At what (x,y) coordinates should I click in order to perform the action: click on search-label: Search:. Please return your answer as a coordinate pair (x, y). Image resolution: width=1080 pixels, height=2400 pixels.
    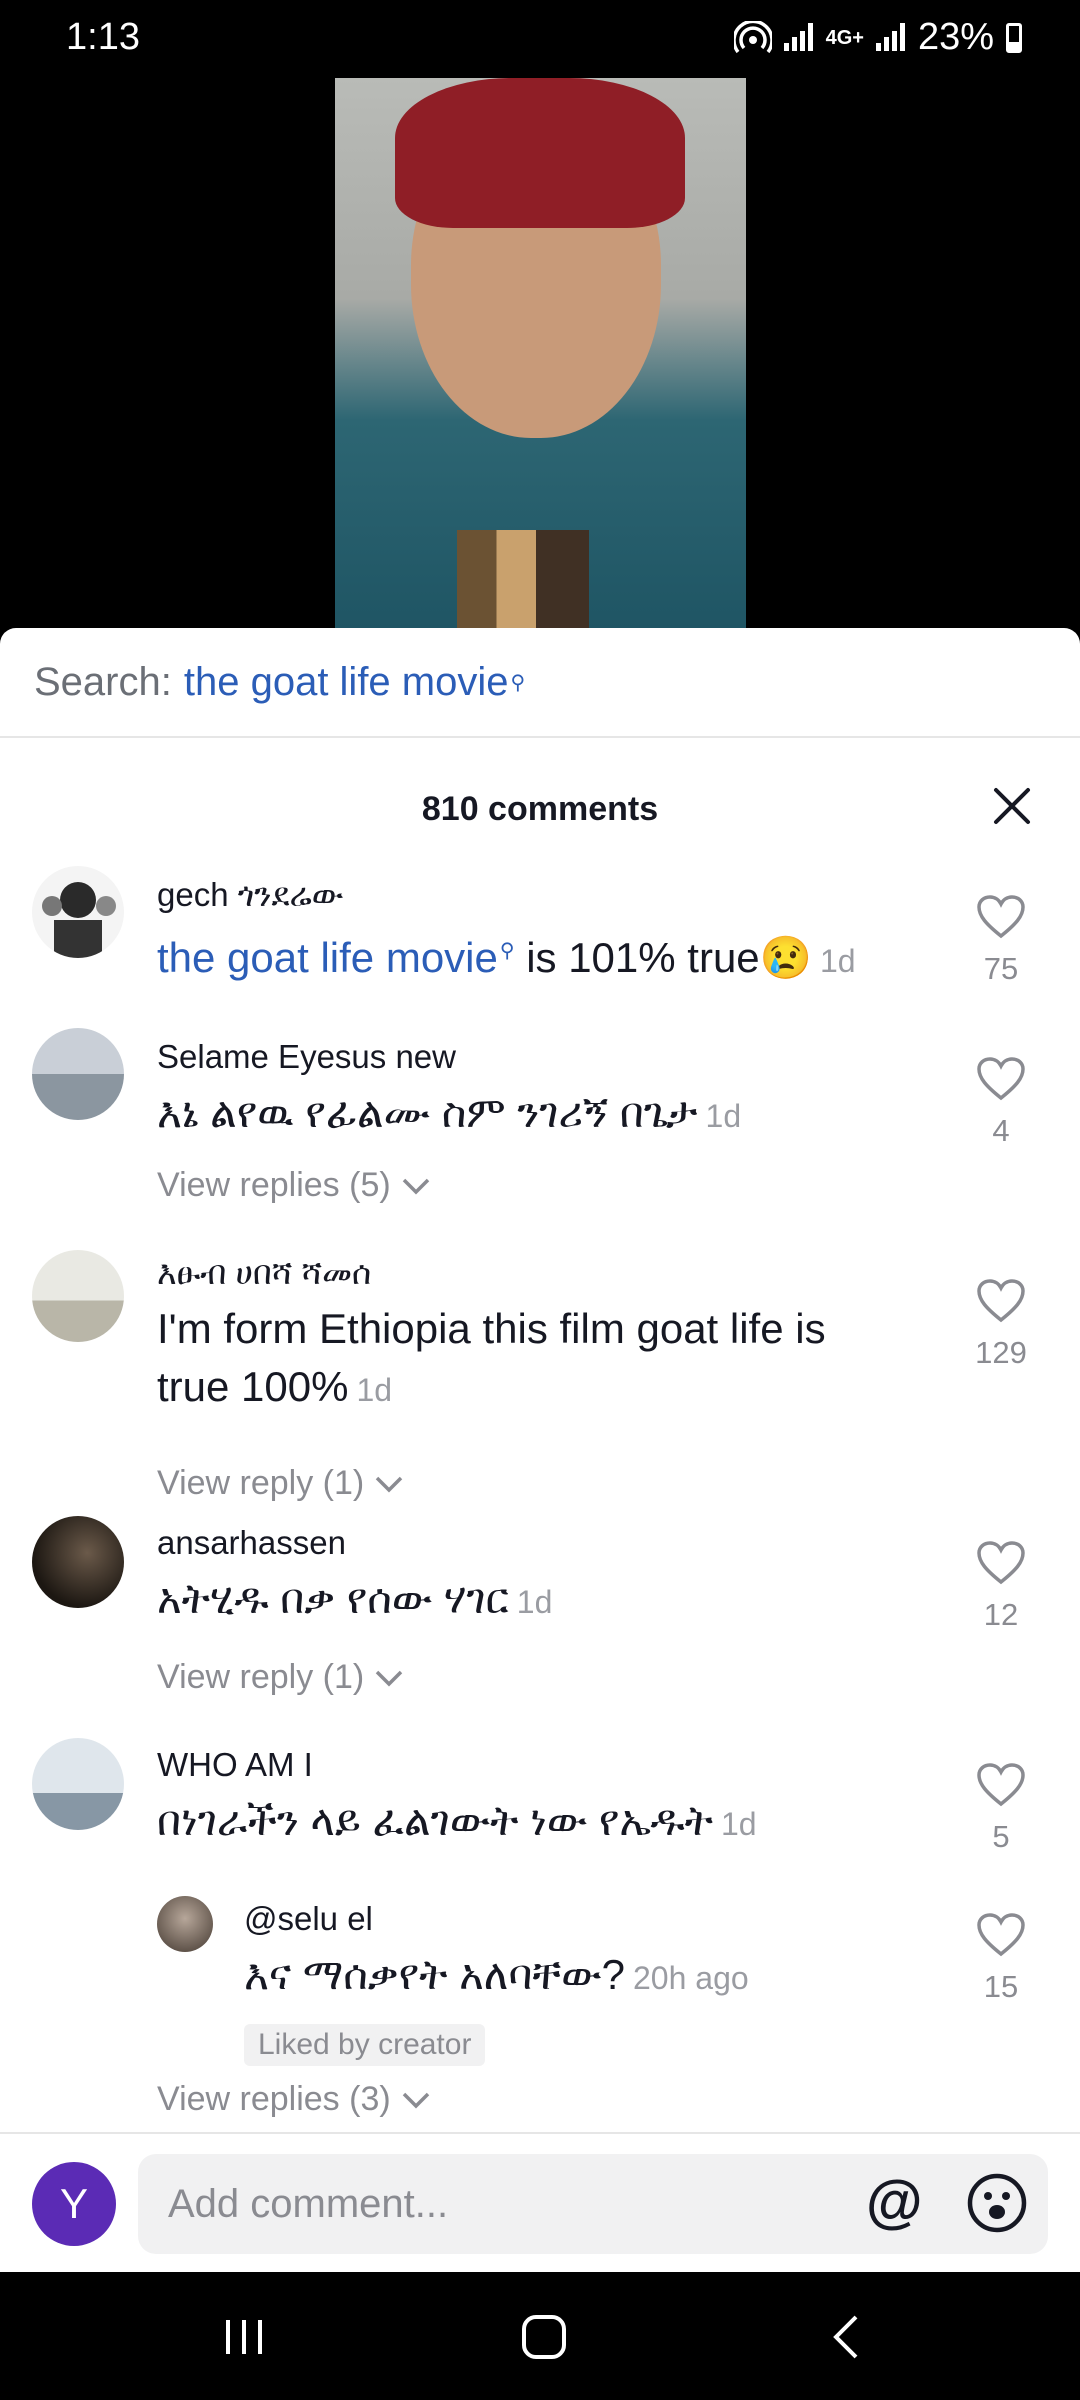
    Looking at the image, I should click on (103, 681).